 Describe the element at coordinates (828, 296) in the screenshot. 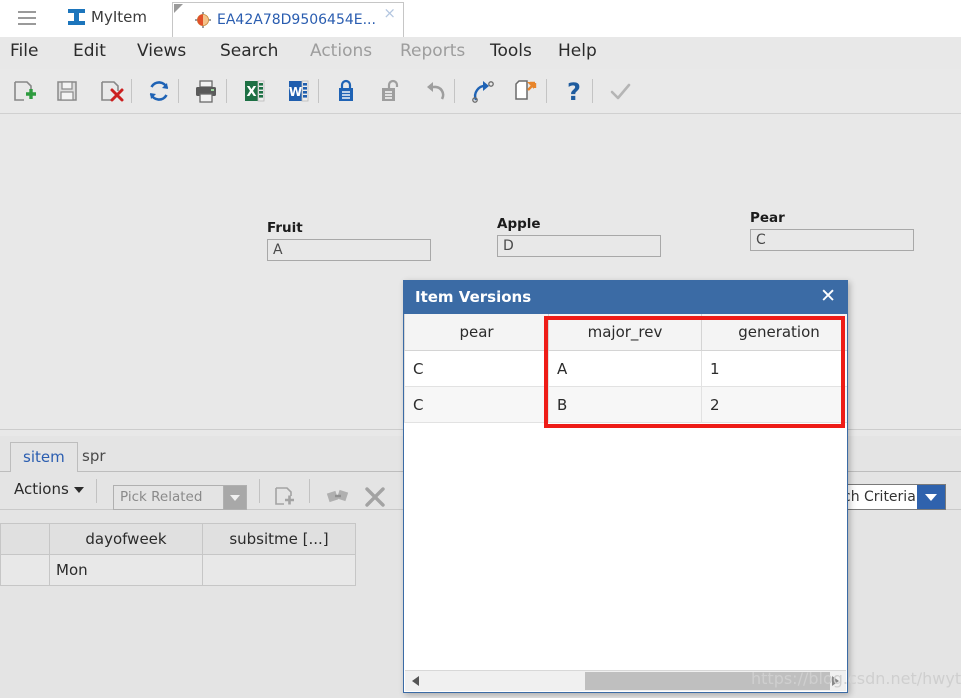

I see `close-icon: ✕` at that location.